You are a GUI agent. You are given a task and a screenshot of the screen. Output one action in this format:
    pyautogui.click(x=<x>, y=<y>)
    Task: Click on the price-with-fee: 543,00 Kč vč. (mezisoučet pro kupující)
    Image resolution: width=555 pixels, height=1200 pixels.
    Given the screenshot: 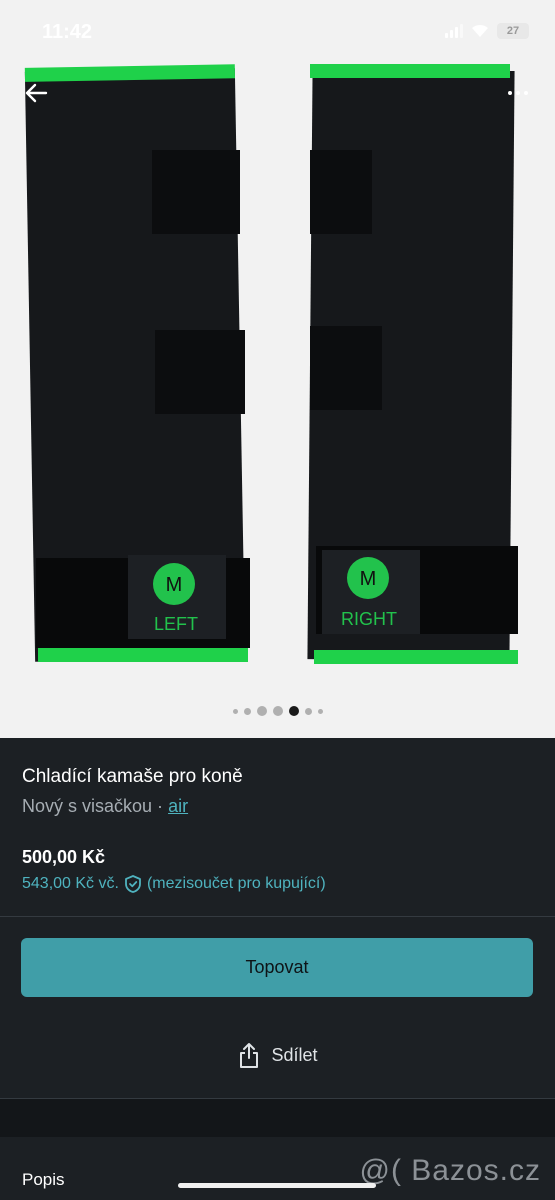 What is the action you would take?
    pyautogui.click(x=174, y=884)
    